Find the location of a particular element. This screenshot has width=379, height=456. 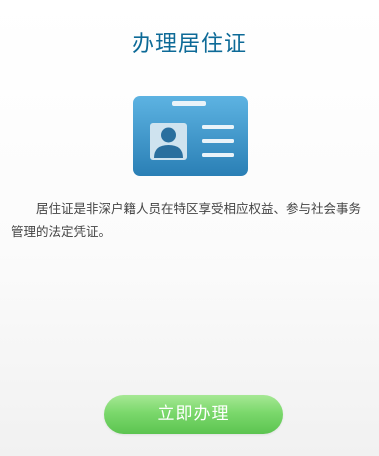

description-text: 居住证是非深户籍人员在特区享受相应权益、参与社会事务管理的法定凭证。 is located at coordinates (186, 220).